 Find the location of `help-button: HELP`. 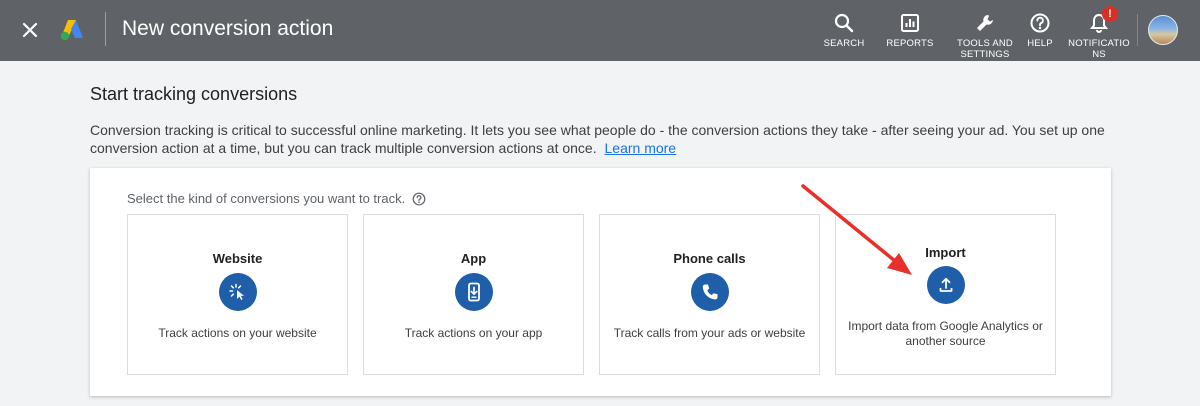

help-button: HELP is located at coordinates (1040, 30).